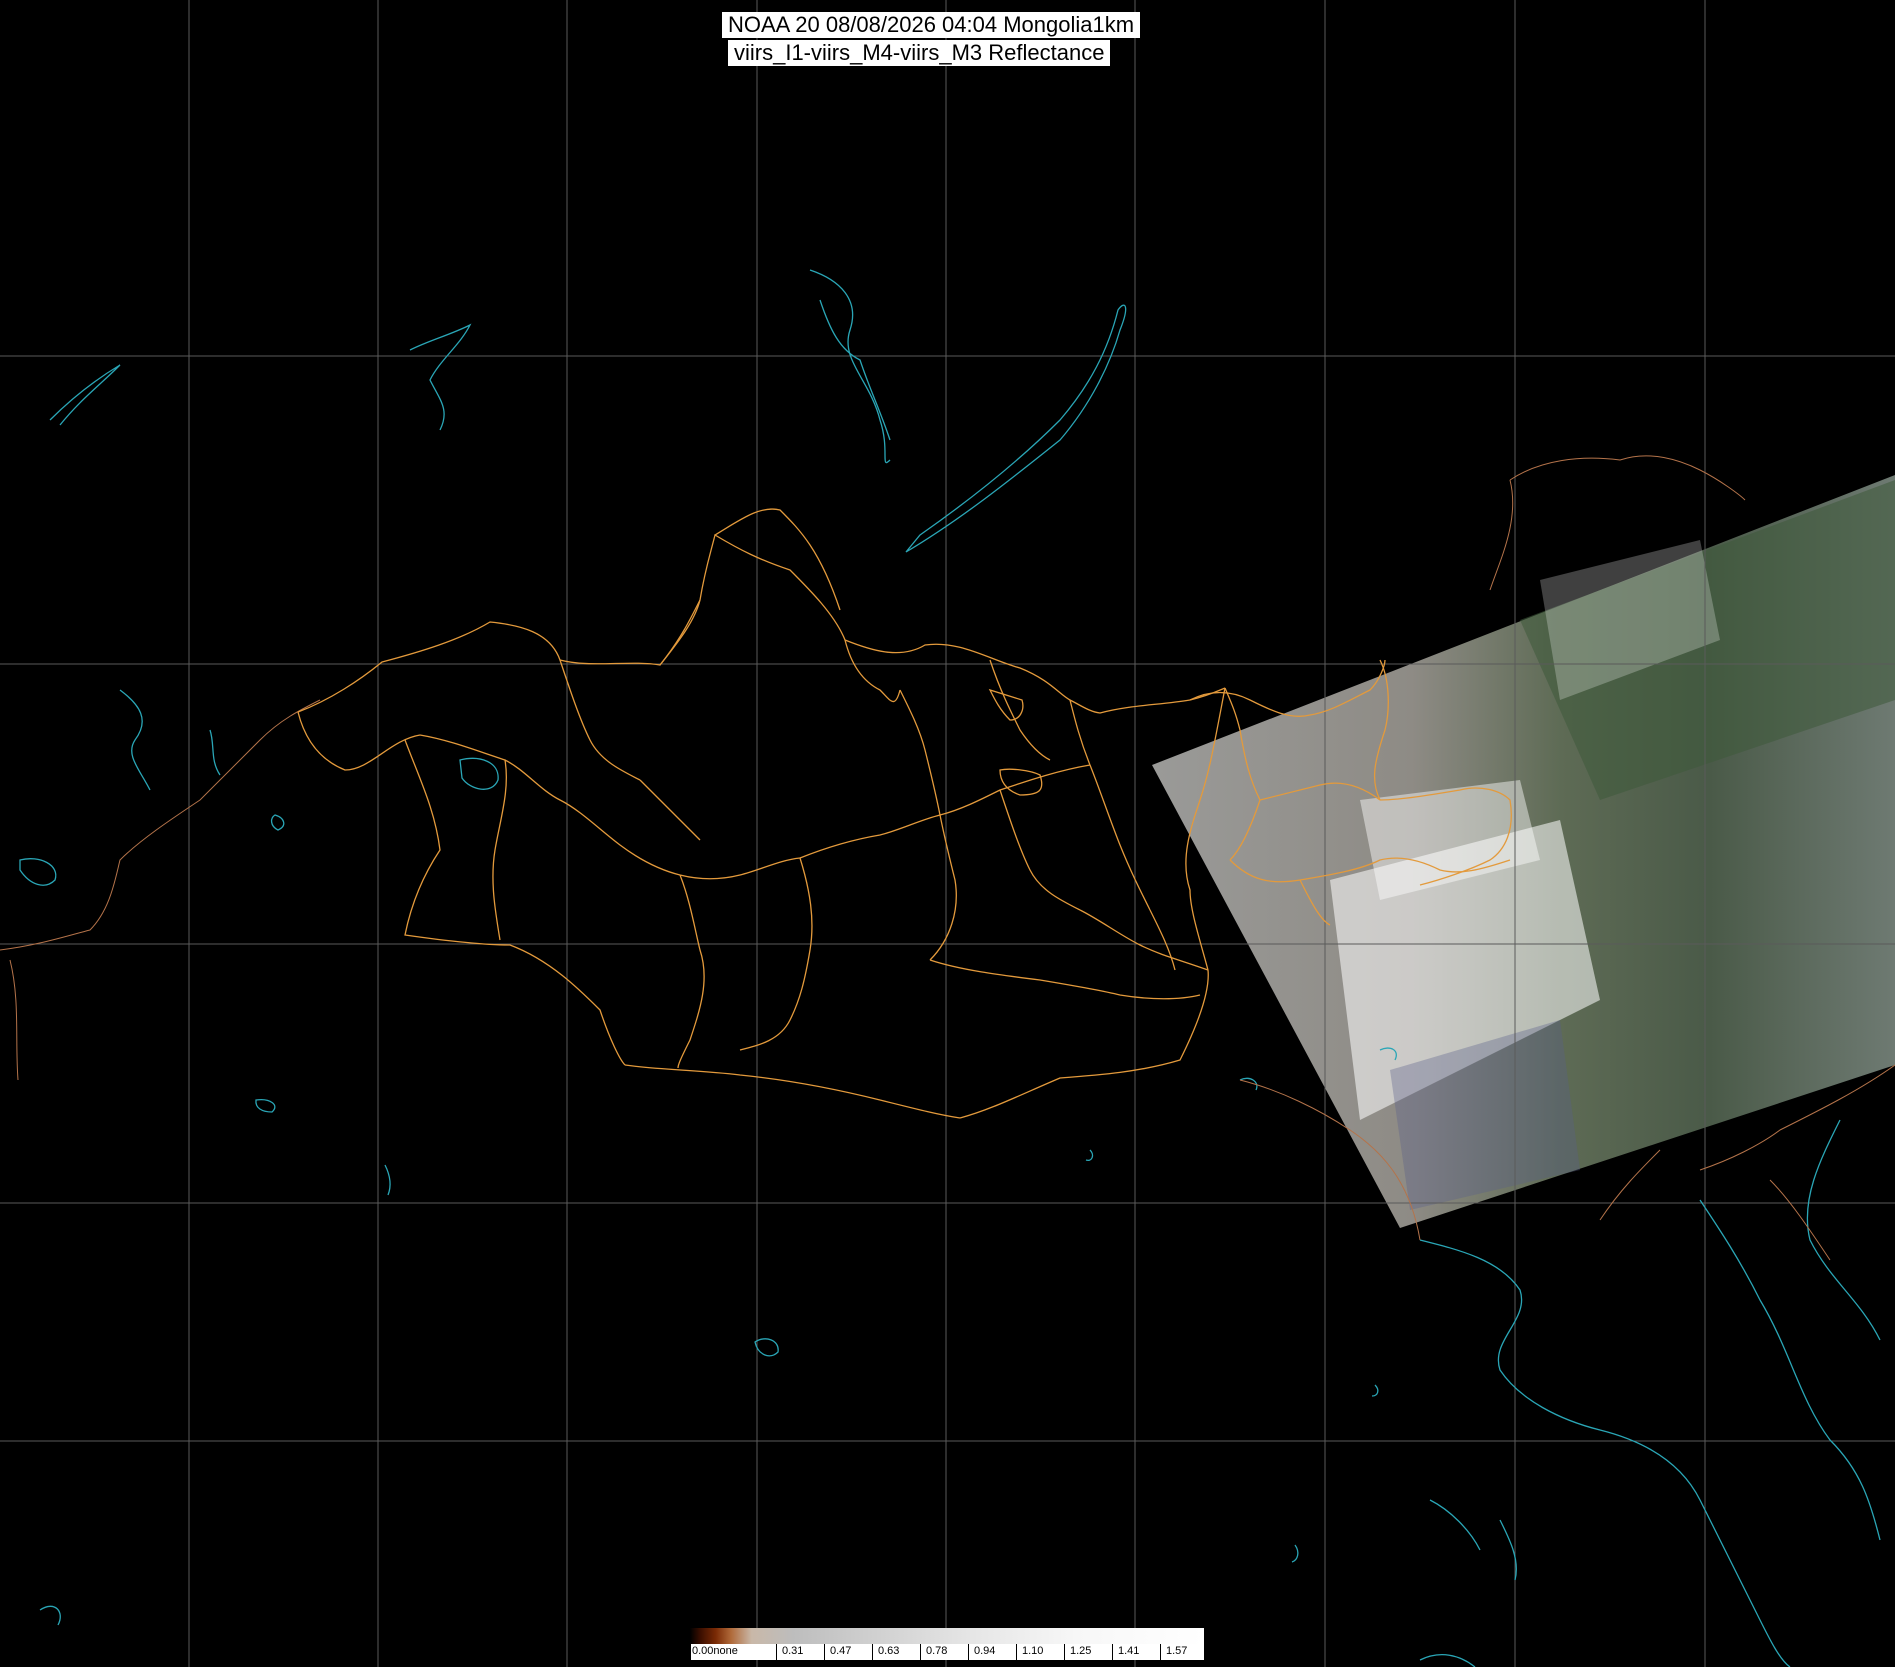 This screenshot has height=1667, width=1895. I want to click on colorbar-label: 1.57, so click(1177, 1651).